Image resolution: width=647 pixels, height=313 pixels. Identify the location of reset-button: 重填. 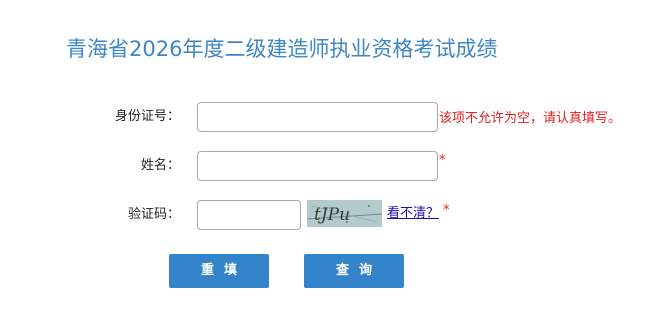
(219, 271).